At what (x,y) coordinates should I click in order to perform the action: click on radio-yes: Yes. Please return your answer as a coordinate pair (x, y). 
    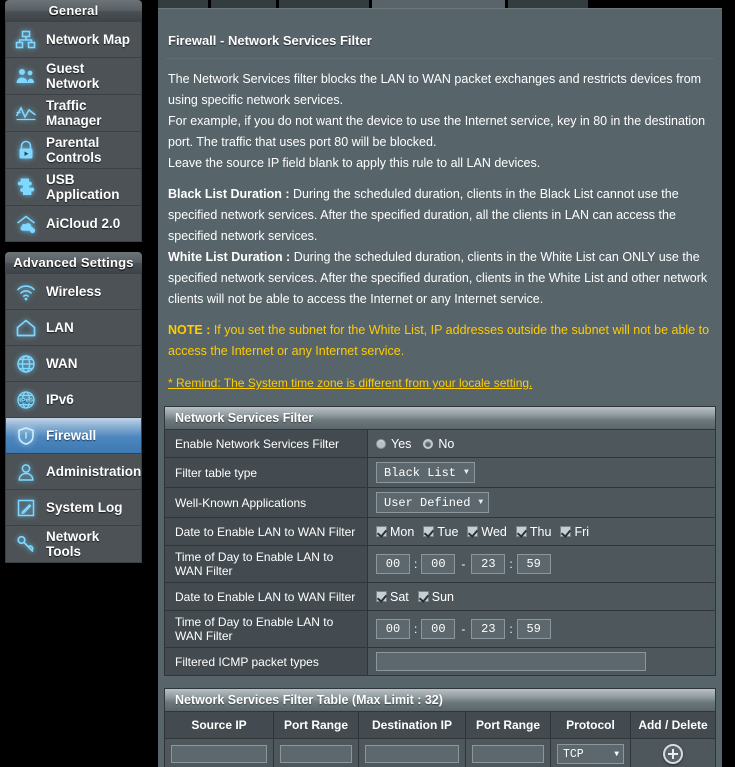
    Looking at the image, I should click on (393, 444).